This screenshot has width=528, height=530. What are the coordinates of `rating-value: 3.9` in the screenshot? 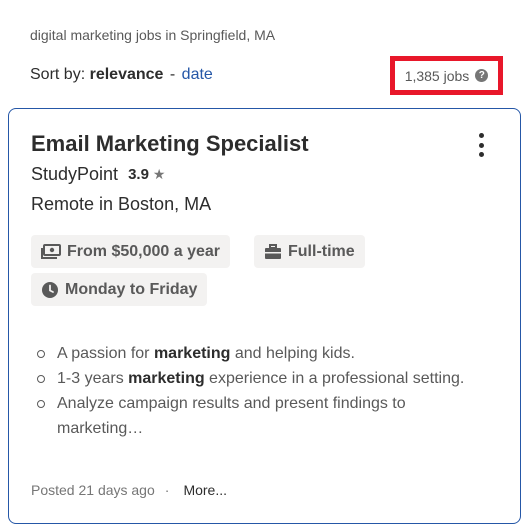 It's located at (138, 174).